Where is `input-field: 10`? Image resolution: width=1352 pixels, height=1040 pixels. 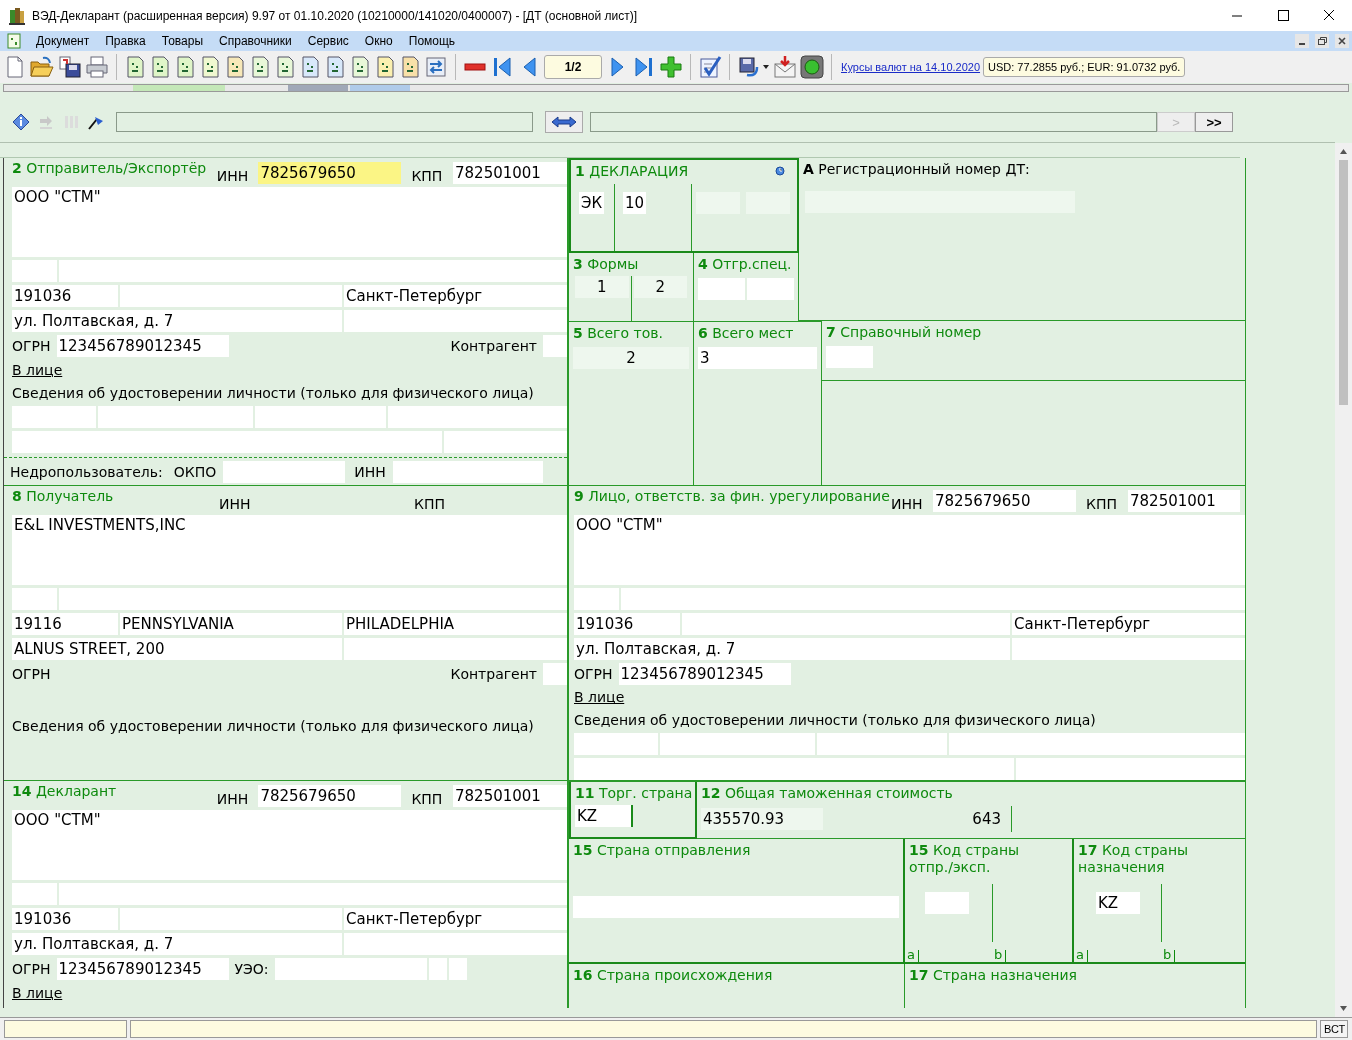 input-field: 10 is located at coordinates (635, 203).